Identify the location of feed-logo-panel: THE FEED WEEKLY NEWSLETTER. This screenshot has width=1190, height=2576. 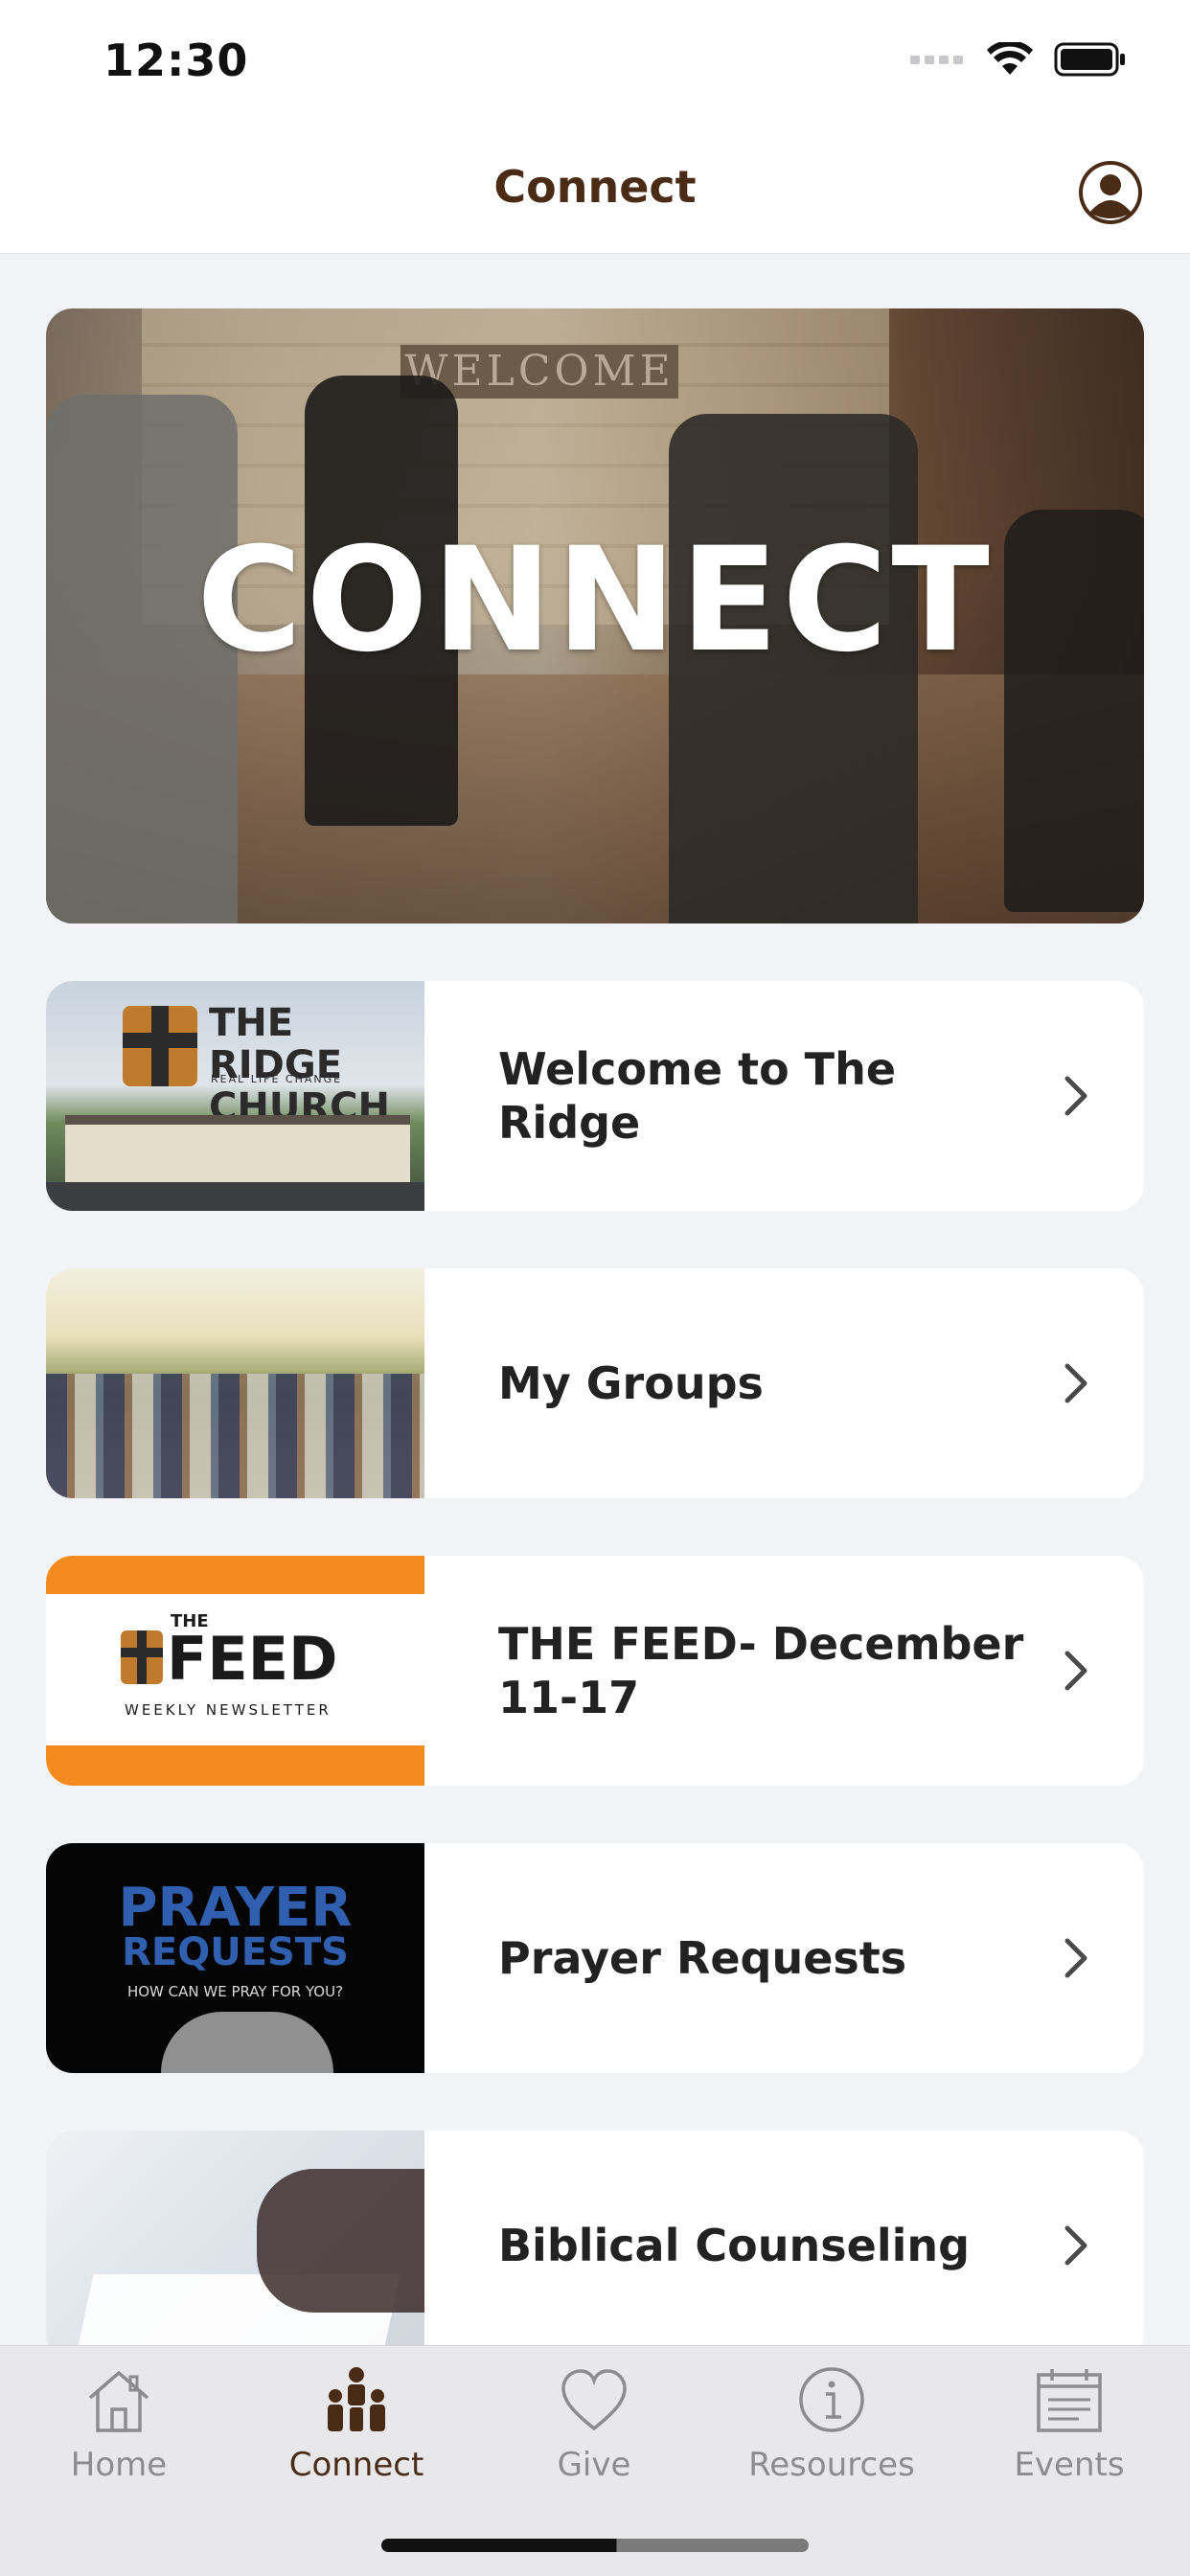
(235, 1669).